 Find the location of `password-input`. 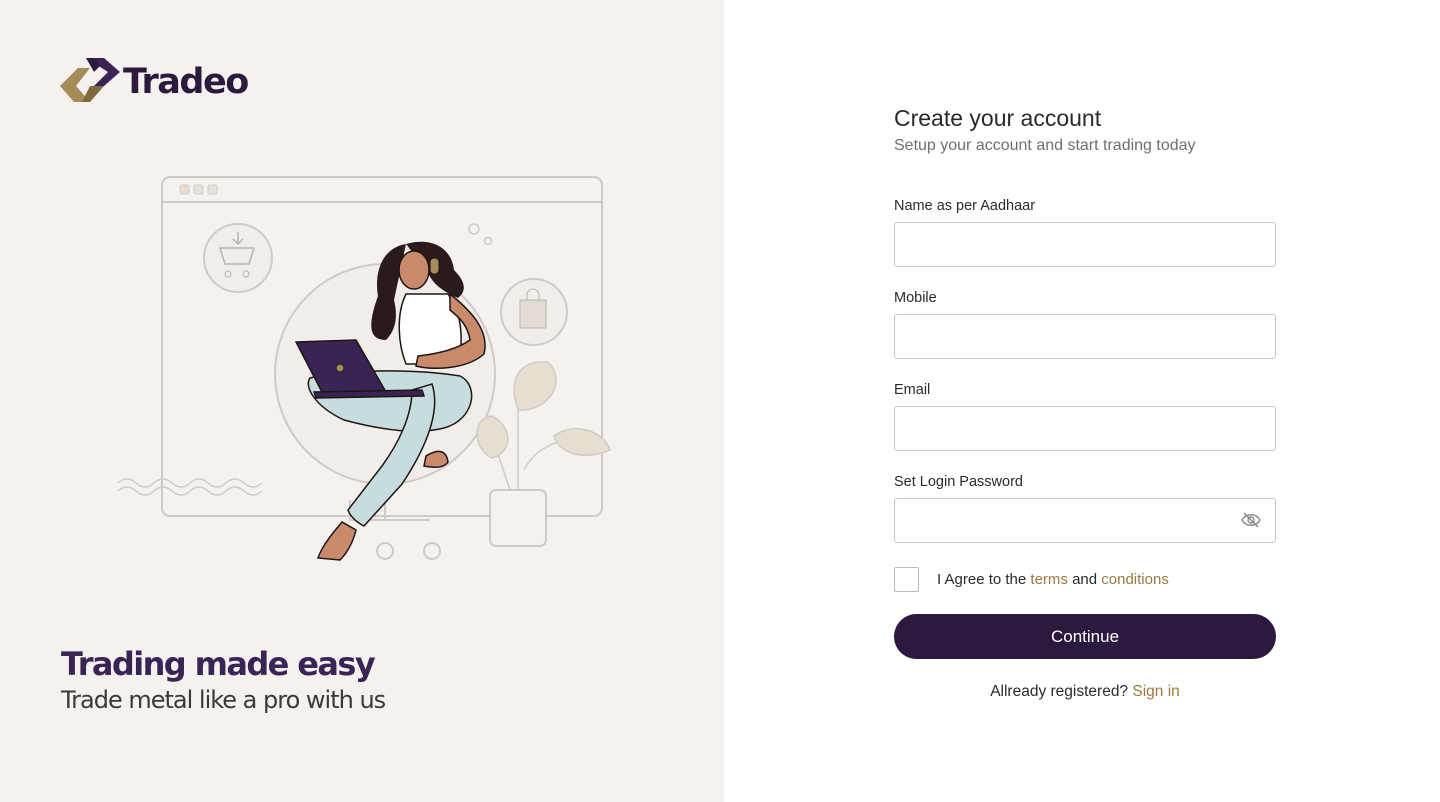

password-input is located at coordinates (1072, 519).